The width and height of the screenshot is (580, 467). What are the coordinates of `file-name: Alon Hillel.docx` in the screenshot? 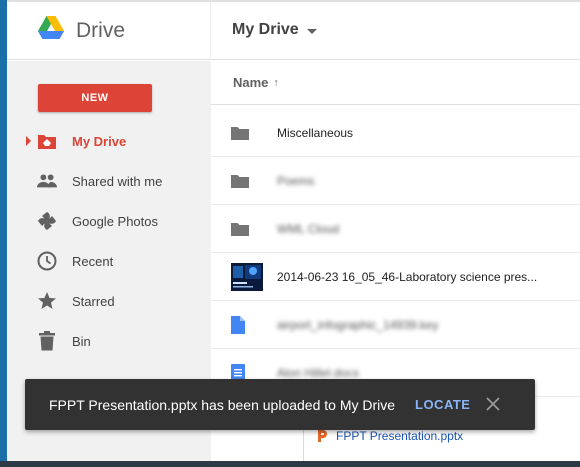 It's located at (318, 372).